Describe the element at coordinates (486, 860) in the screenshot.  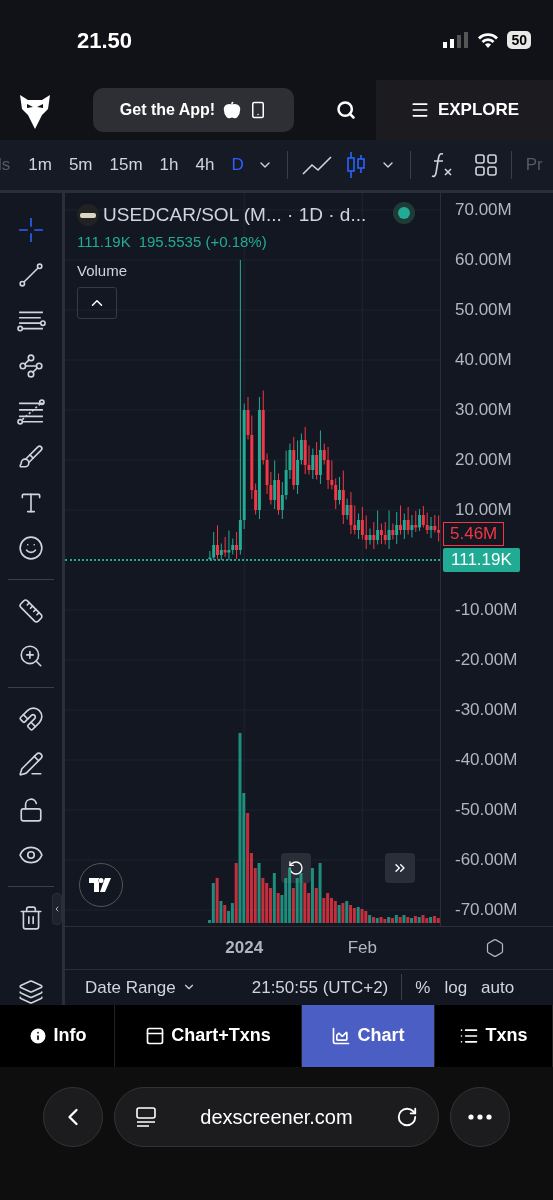
I see `axis-label: -60.00M` at that location.